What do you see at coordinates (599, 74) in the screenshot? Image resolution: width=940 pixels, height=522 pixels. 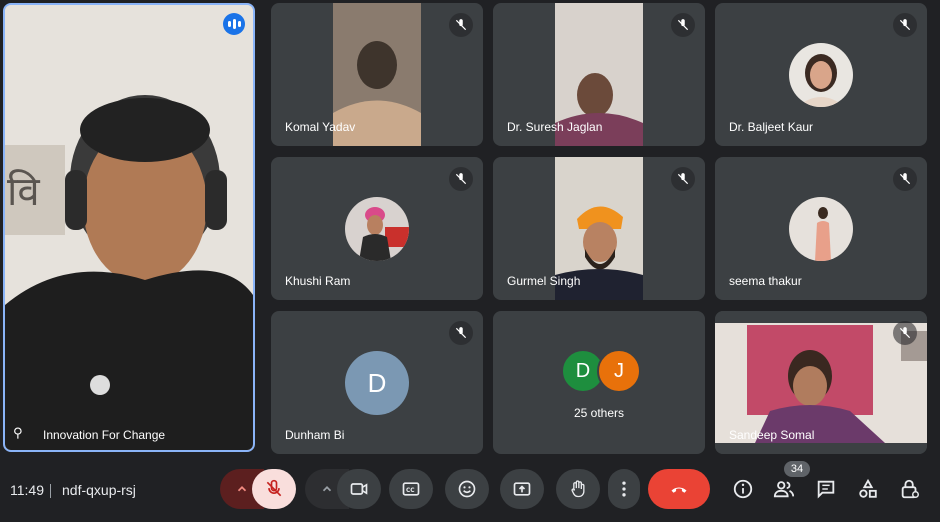 I see `participant-tile-suresh: Dr. Suresh Jaglan` at bounding box center [599, 74].